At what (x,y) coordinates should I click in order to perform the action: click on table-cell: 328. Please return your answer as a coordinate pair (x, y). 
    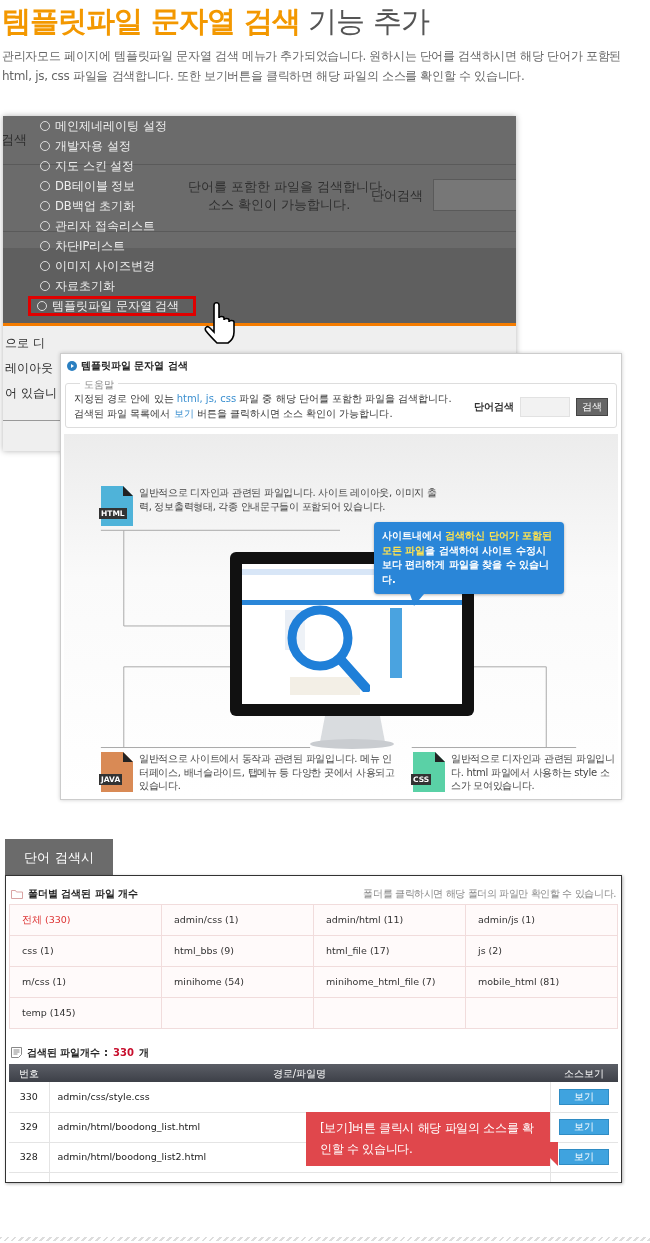
    Looking at the image, I should click on (29, 1157).